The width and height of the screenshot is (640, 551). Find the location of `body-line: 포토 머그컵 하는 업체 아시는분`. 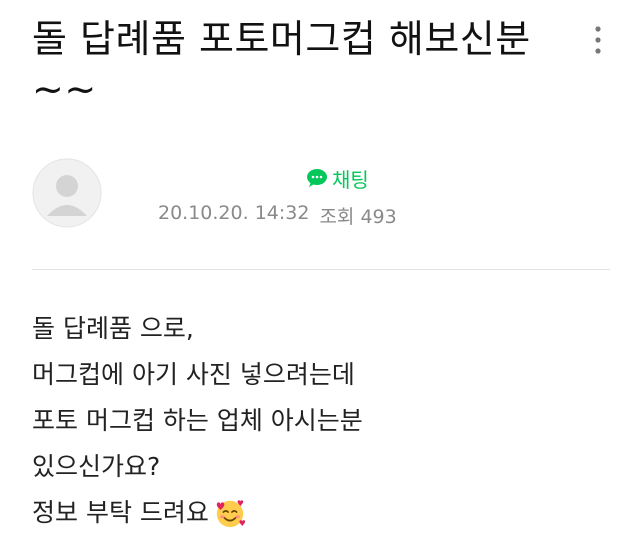

body-line: 포토 머그컵 하는 업체 아시는분 is located at coordinates (197, 420).